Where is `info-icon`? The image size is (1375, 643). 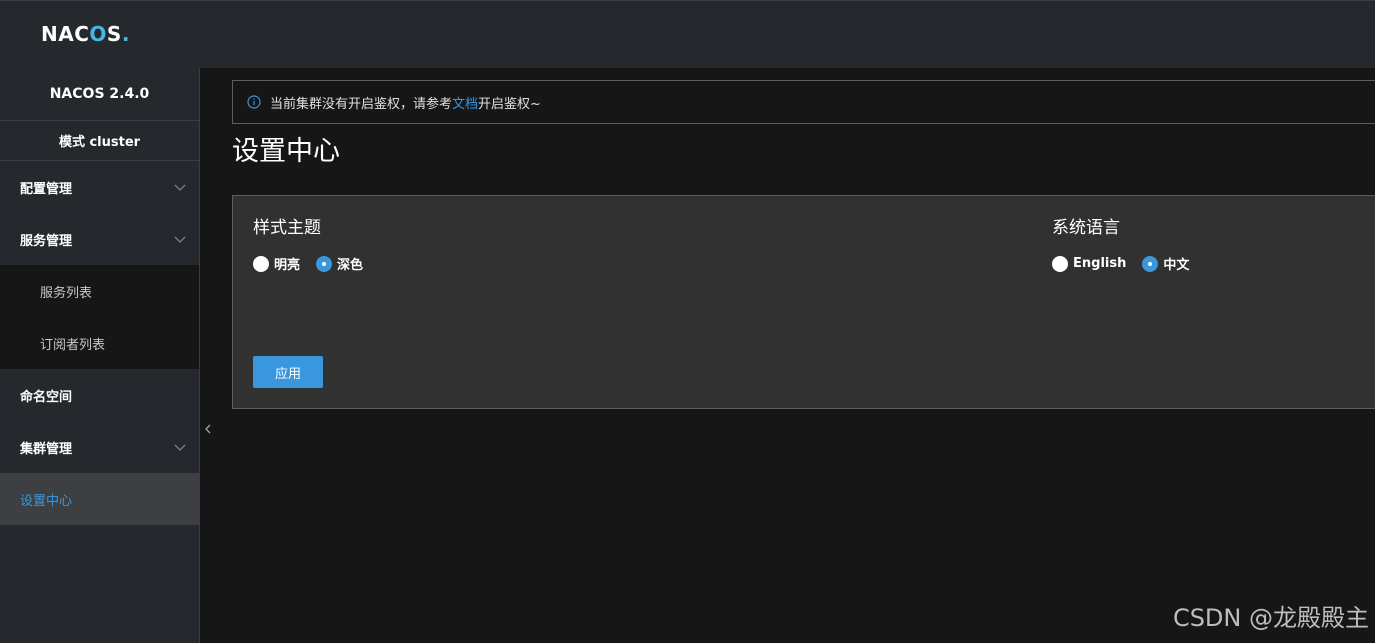
info-icon is located at coordinates (254, 102).